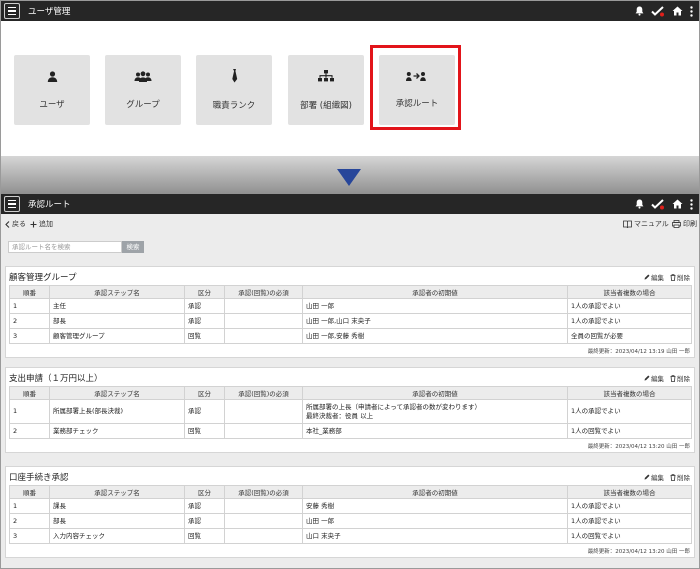 The height and width of the screenshot is (569, 700). I want to click on tile-group: グループ, so click(143, 90).